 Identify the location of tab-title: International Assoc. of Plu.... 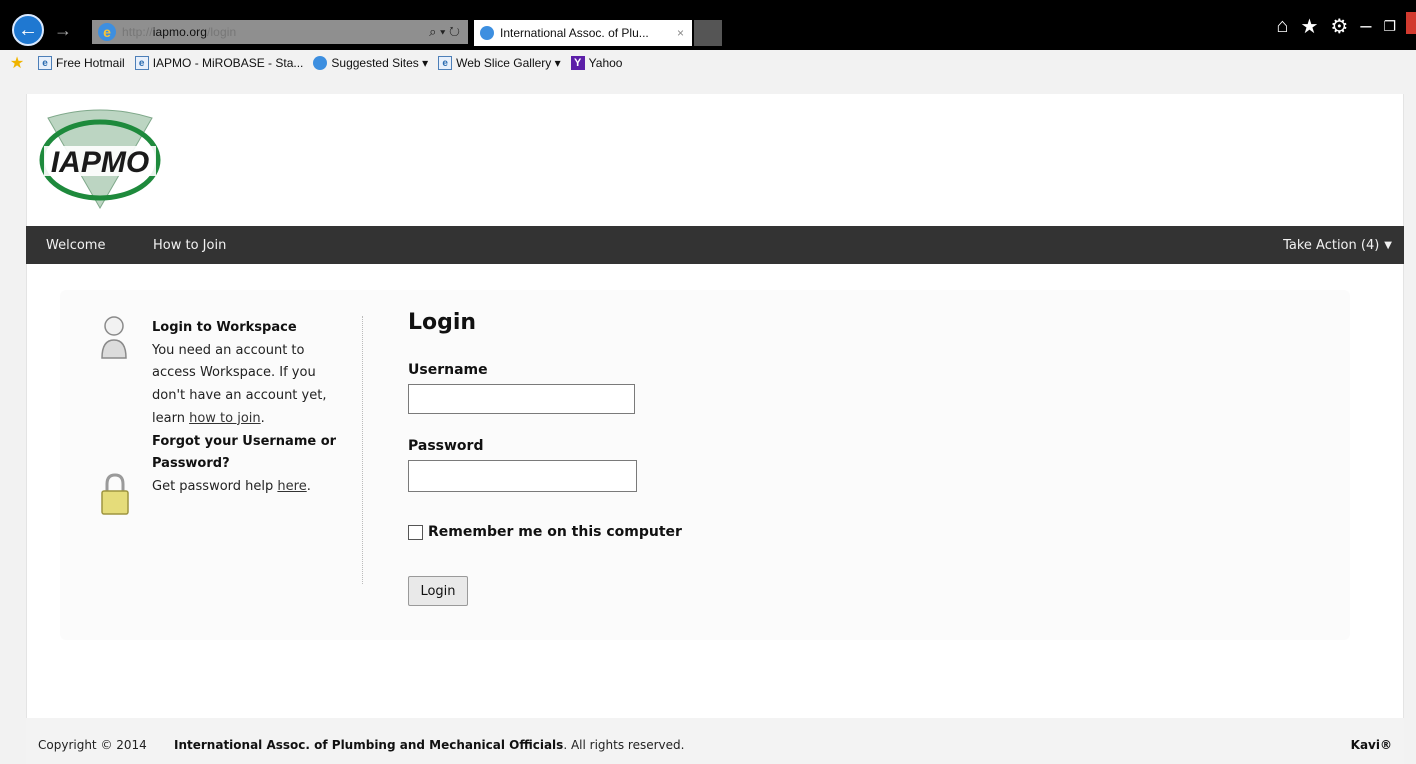
(574, 33).